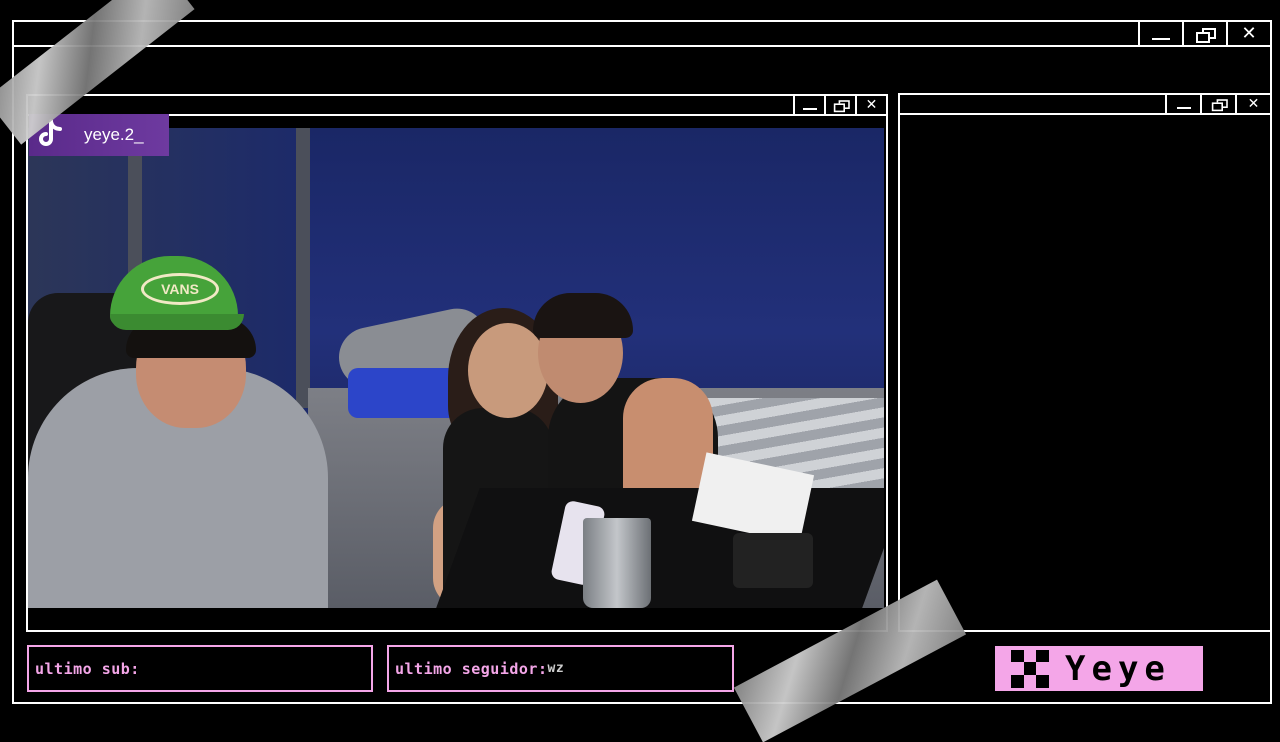 Image resolution: width=1280 pixels, height=742 pixels. Describe the element at coordinates (471, 668) in the screenshot. I see `last-follower-label: ultimo seguidor:` at that location.